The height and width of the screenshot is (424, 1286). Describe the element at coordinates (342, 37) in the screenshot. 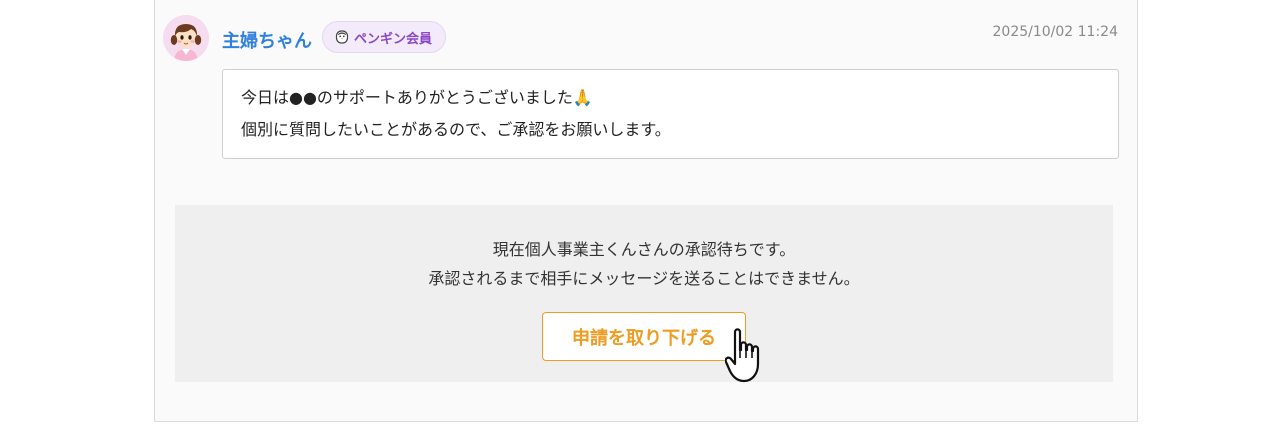

I see `penguin-icon` at that location.